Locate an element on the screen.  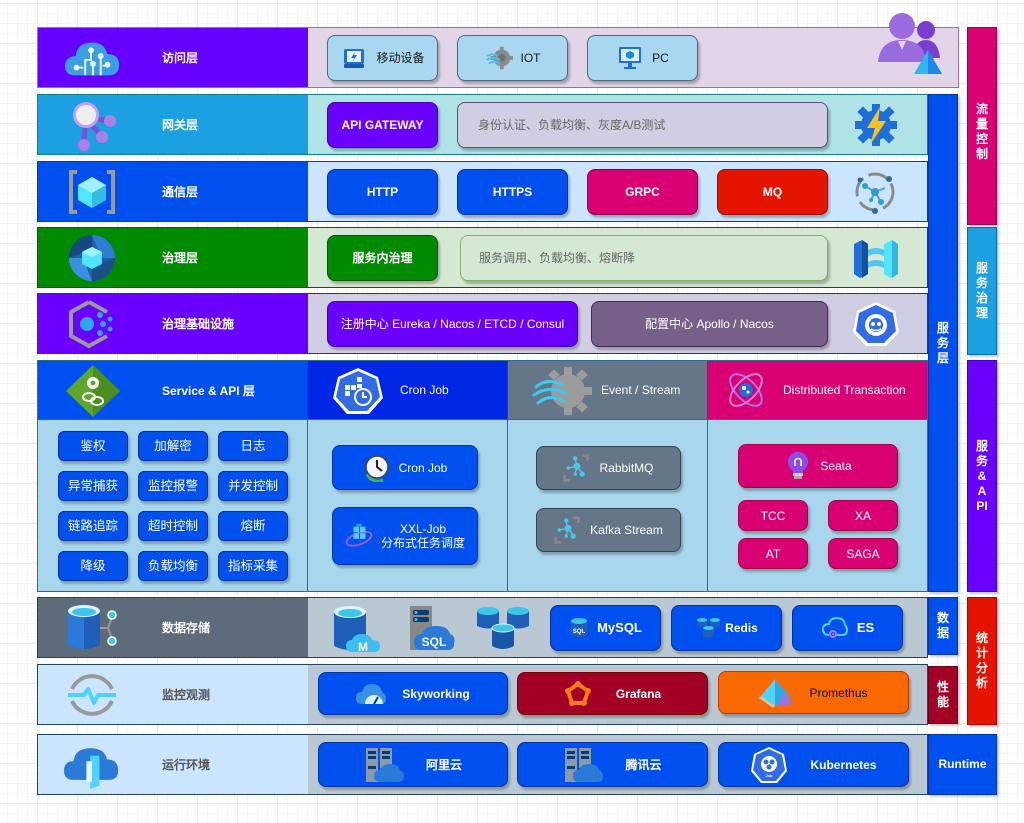
feature-button: 负载均衡 is located at coordinates (173, 566).